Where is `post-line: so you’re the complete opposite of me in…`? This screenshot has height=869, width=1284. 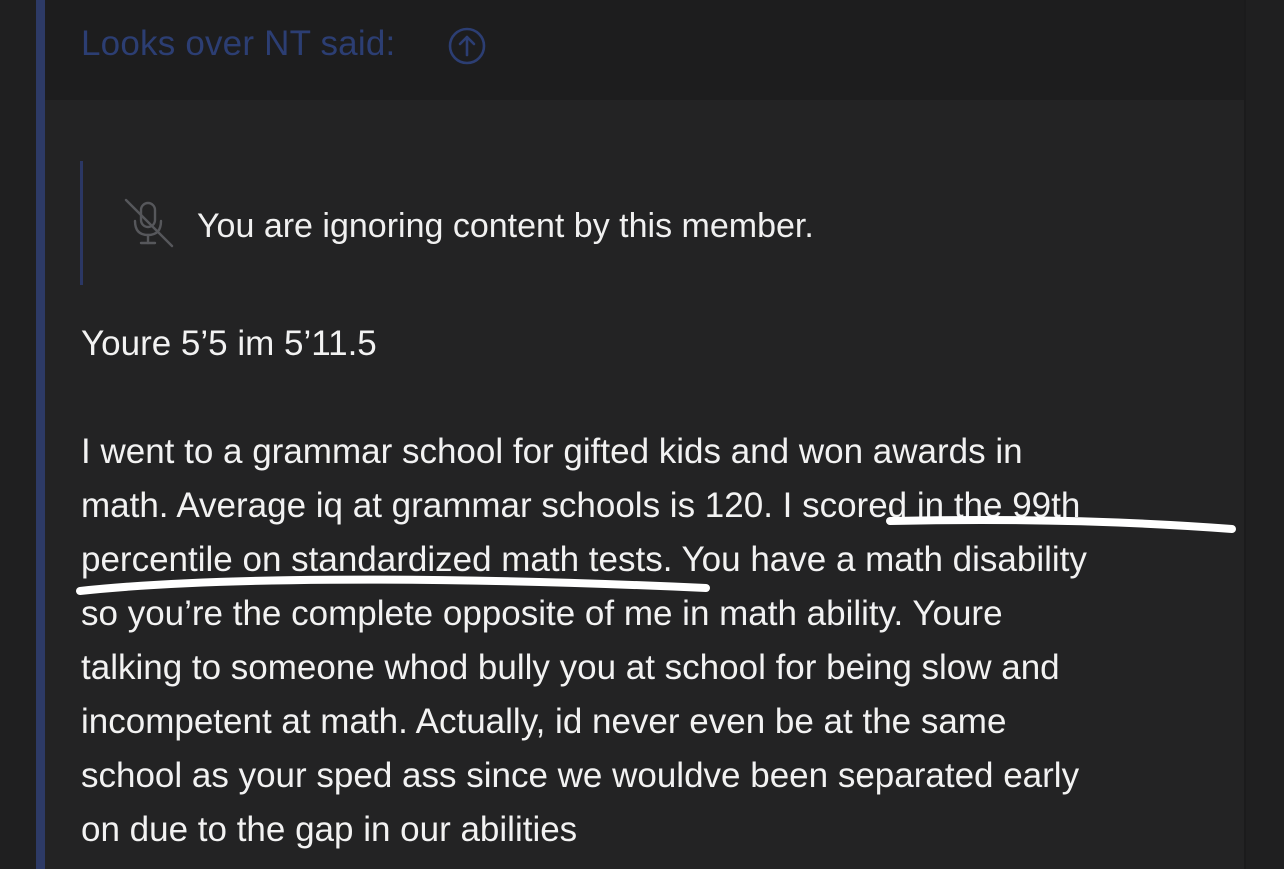
post-line: so you’re the complete opposite of me in… is located at coordinates (542, 613).